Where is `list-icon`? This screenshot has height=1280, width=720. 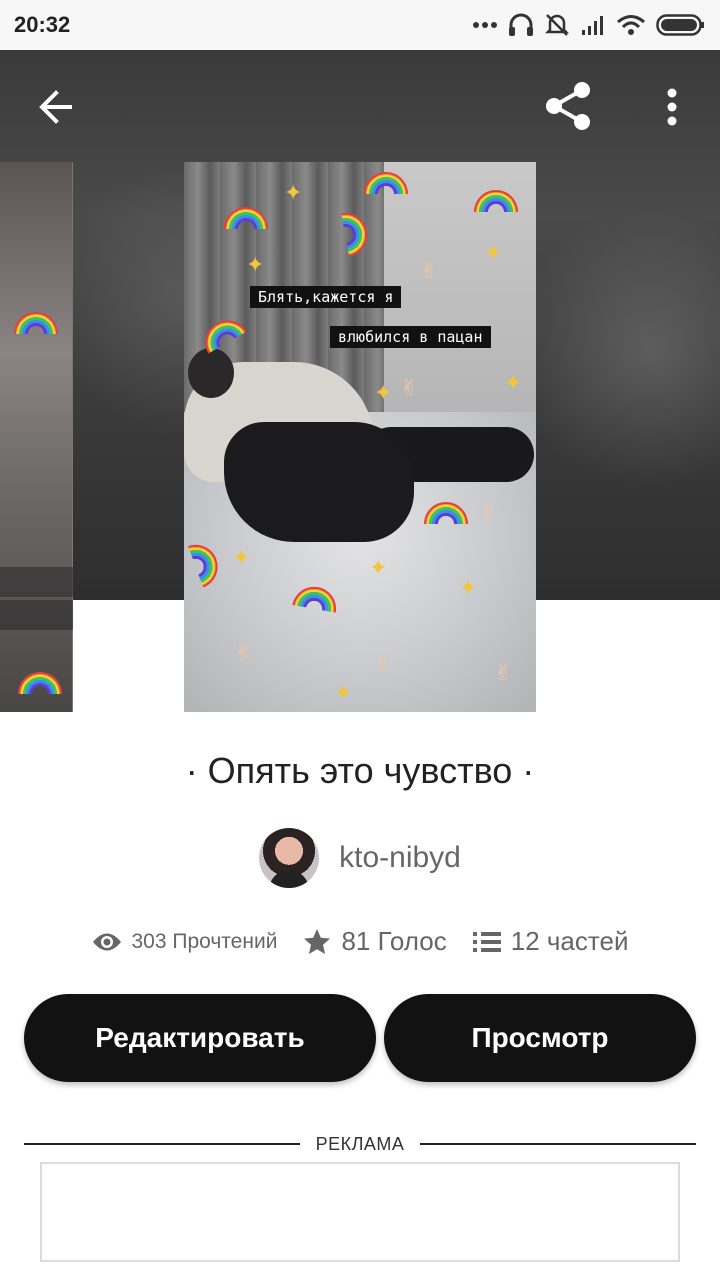 list-icon is located at coordinates (486, 941).